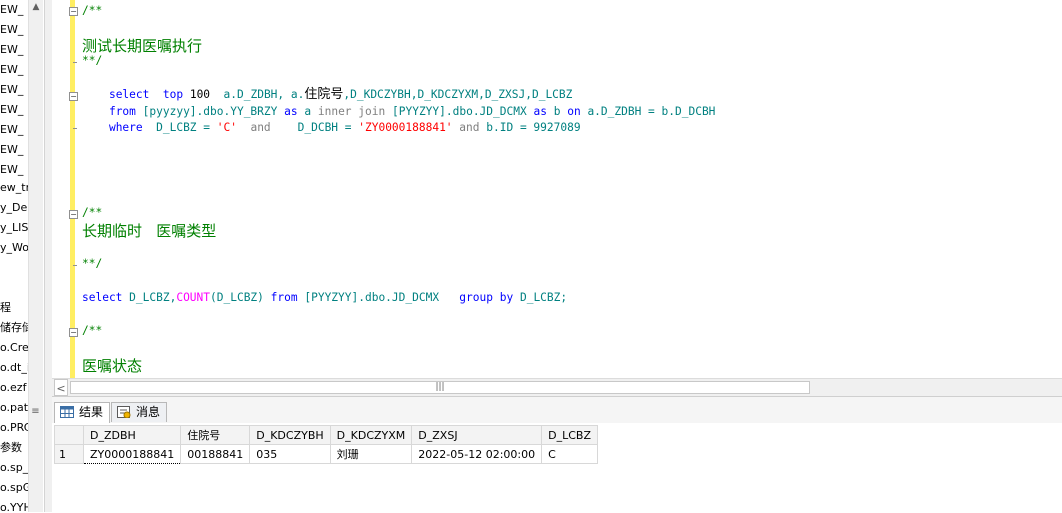  I want to click on column-header: D_ZXSJ, so click(477, 435).